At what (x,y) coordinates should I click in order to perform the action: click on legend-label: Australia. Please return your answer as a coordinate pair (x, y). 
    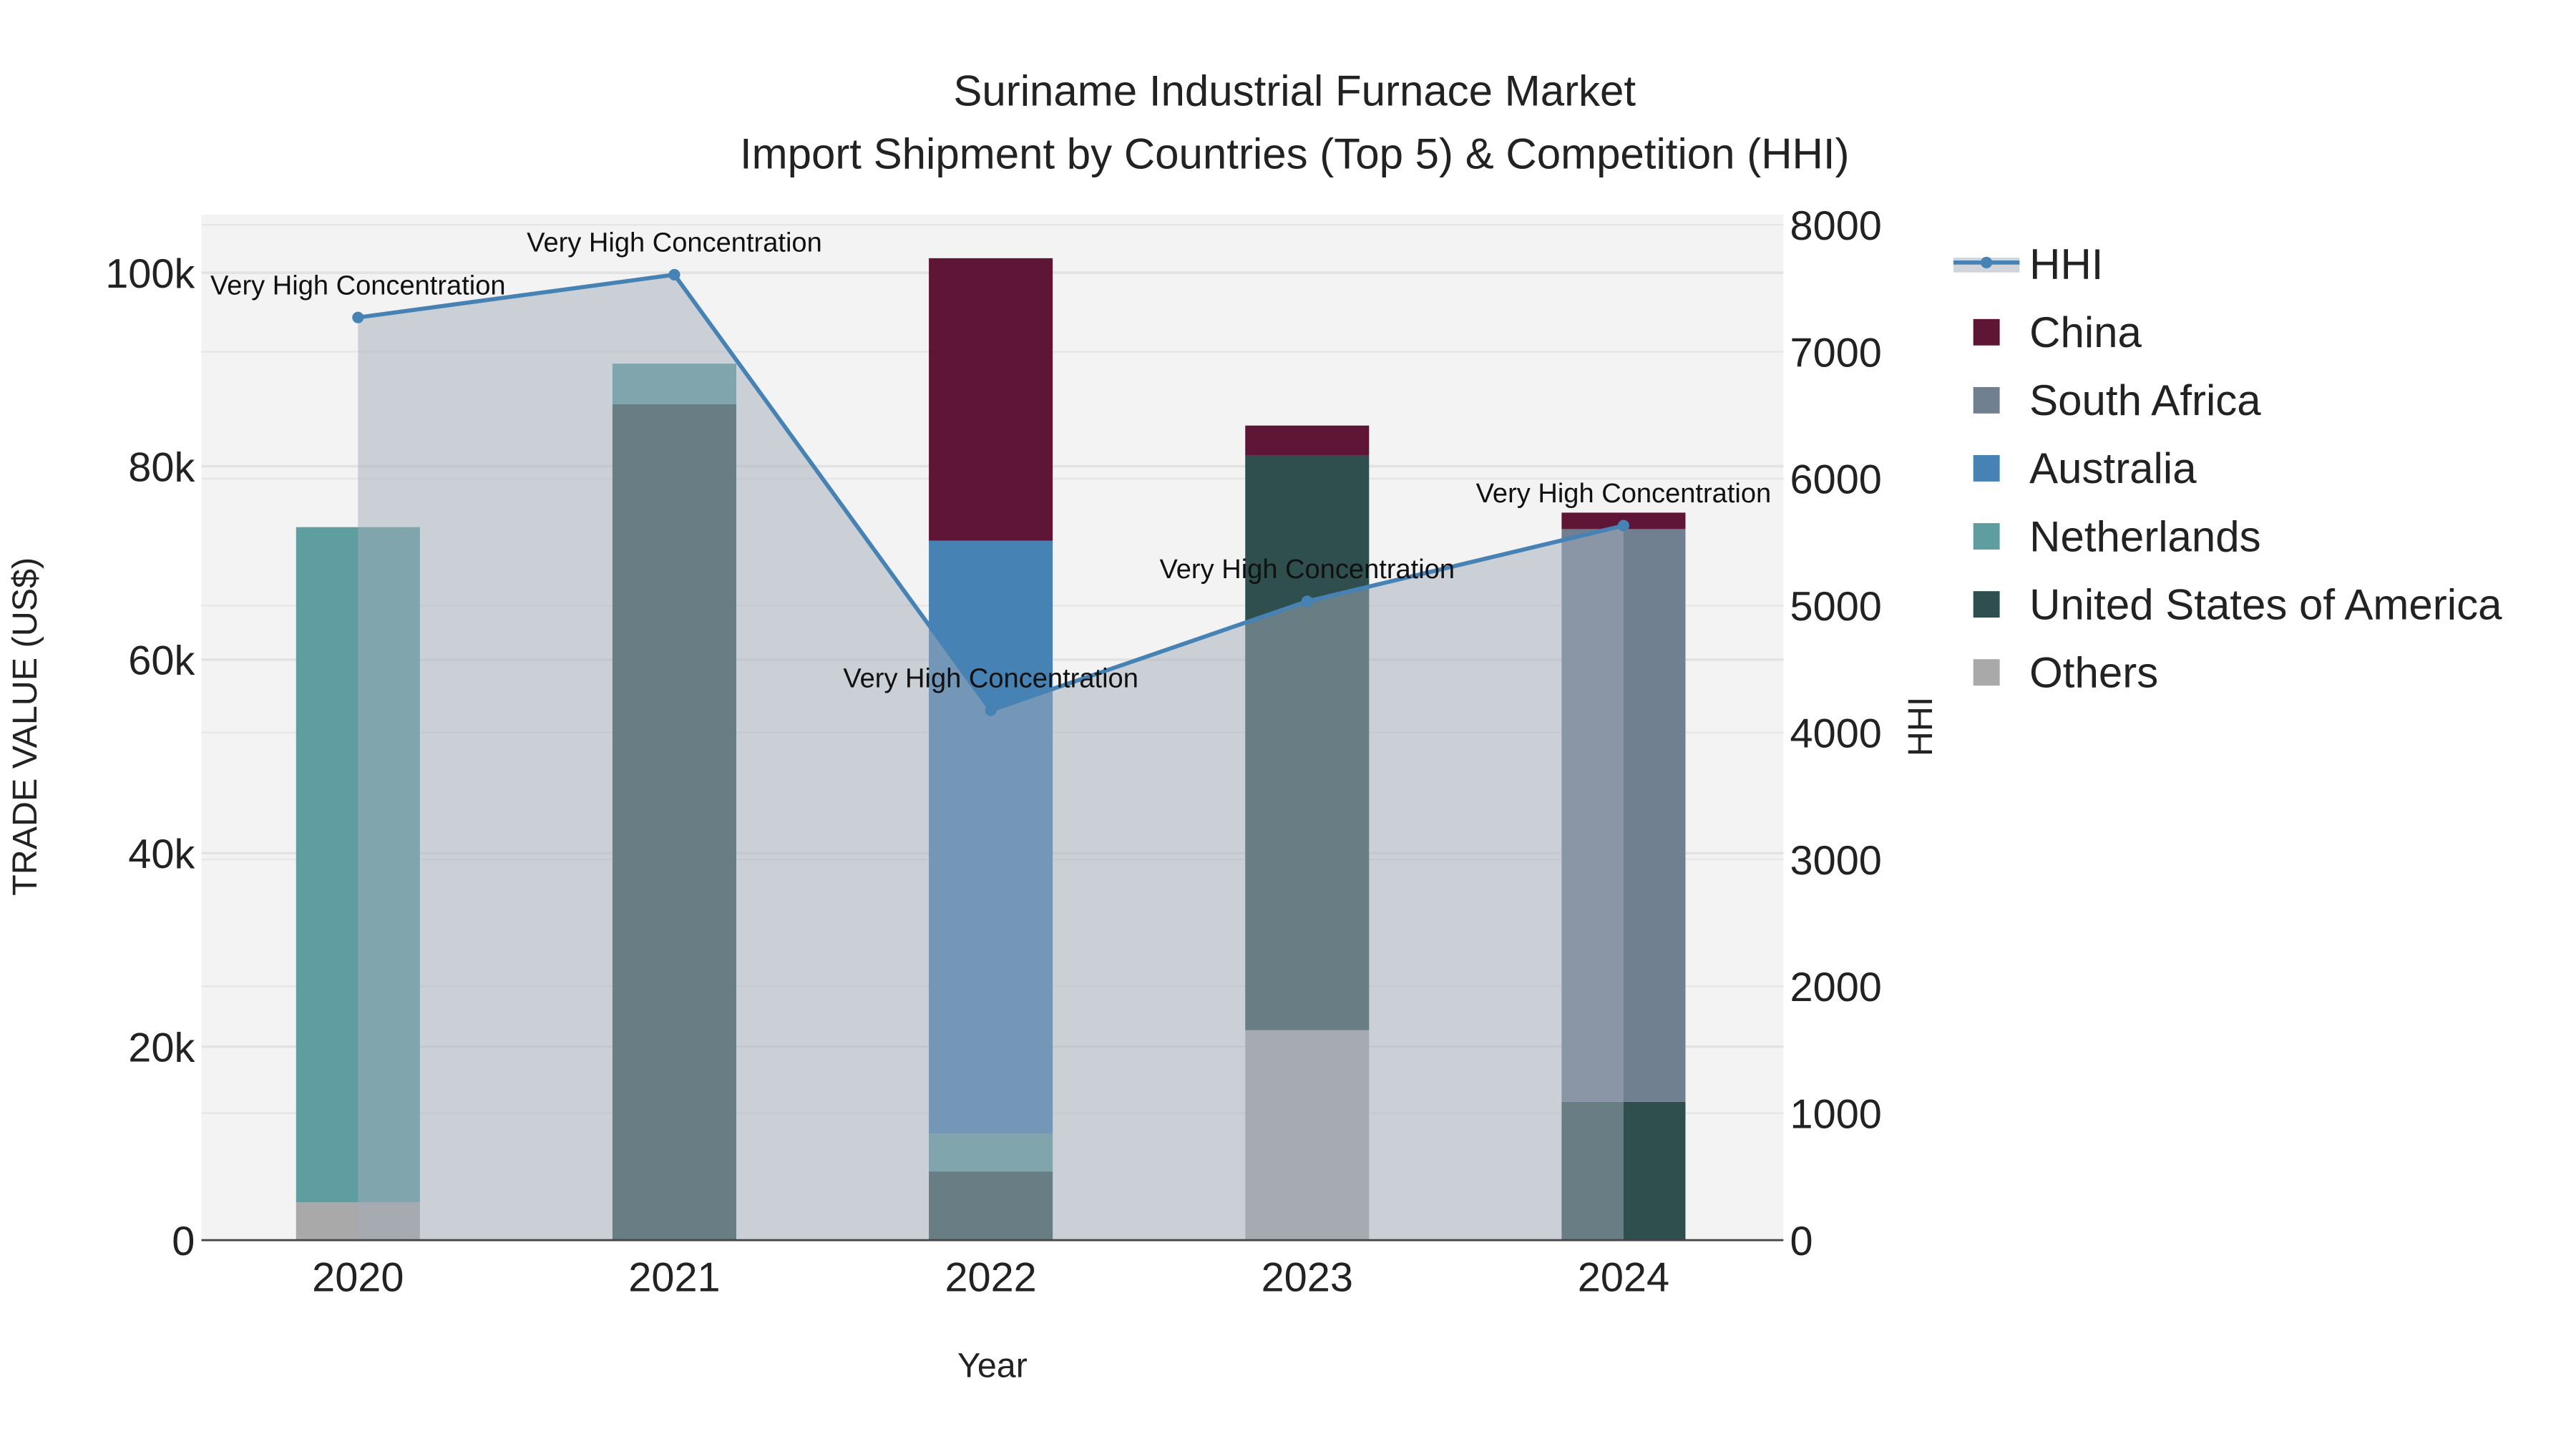
    Looking at the image, I should click on (2113, 468).